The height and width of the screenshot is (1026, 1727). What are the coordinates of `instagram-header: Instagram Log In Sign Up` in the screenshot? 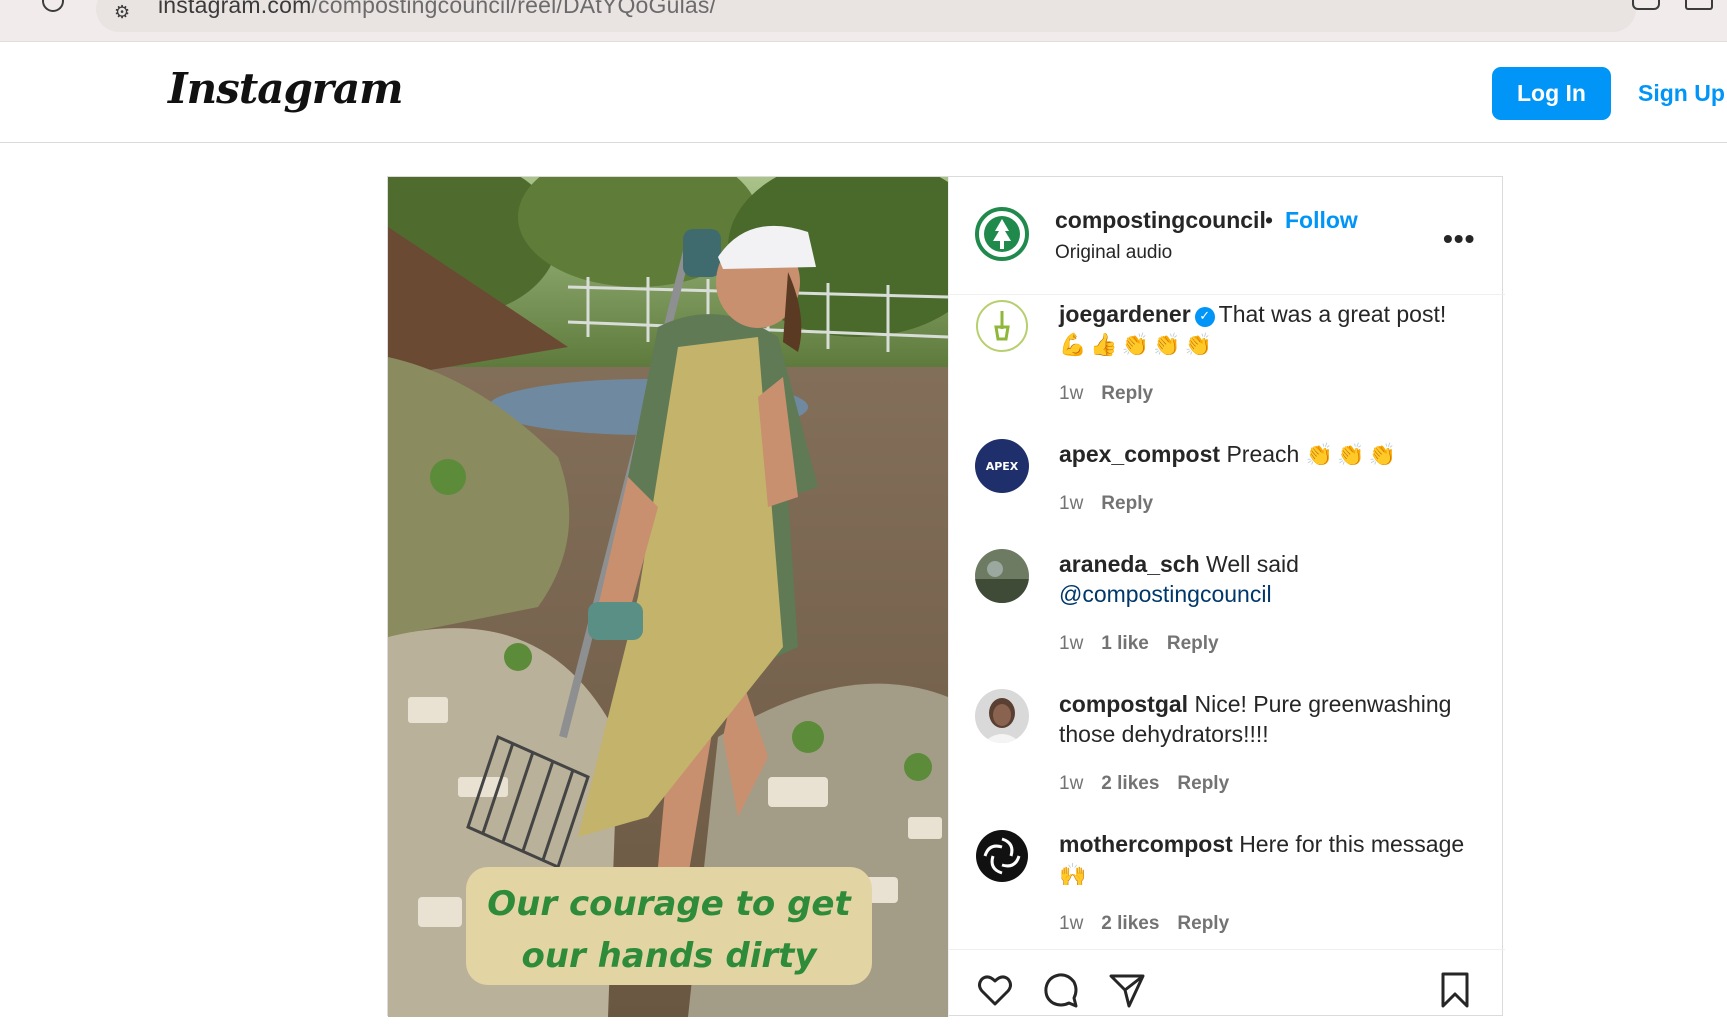 It's located at (863, 92).